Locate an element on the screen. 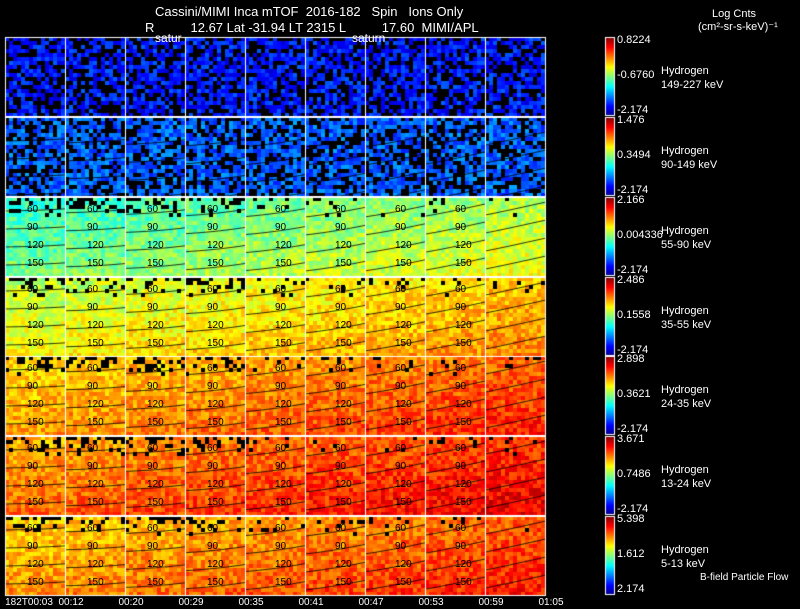 This screenshot has width=800, height=609. colorbar-title: Log Cnts is located at coordinates (734, 14).